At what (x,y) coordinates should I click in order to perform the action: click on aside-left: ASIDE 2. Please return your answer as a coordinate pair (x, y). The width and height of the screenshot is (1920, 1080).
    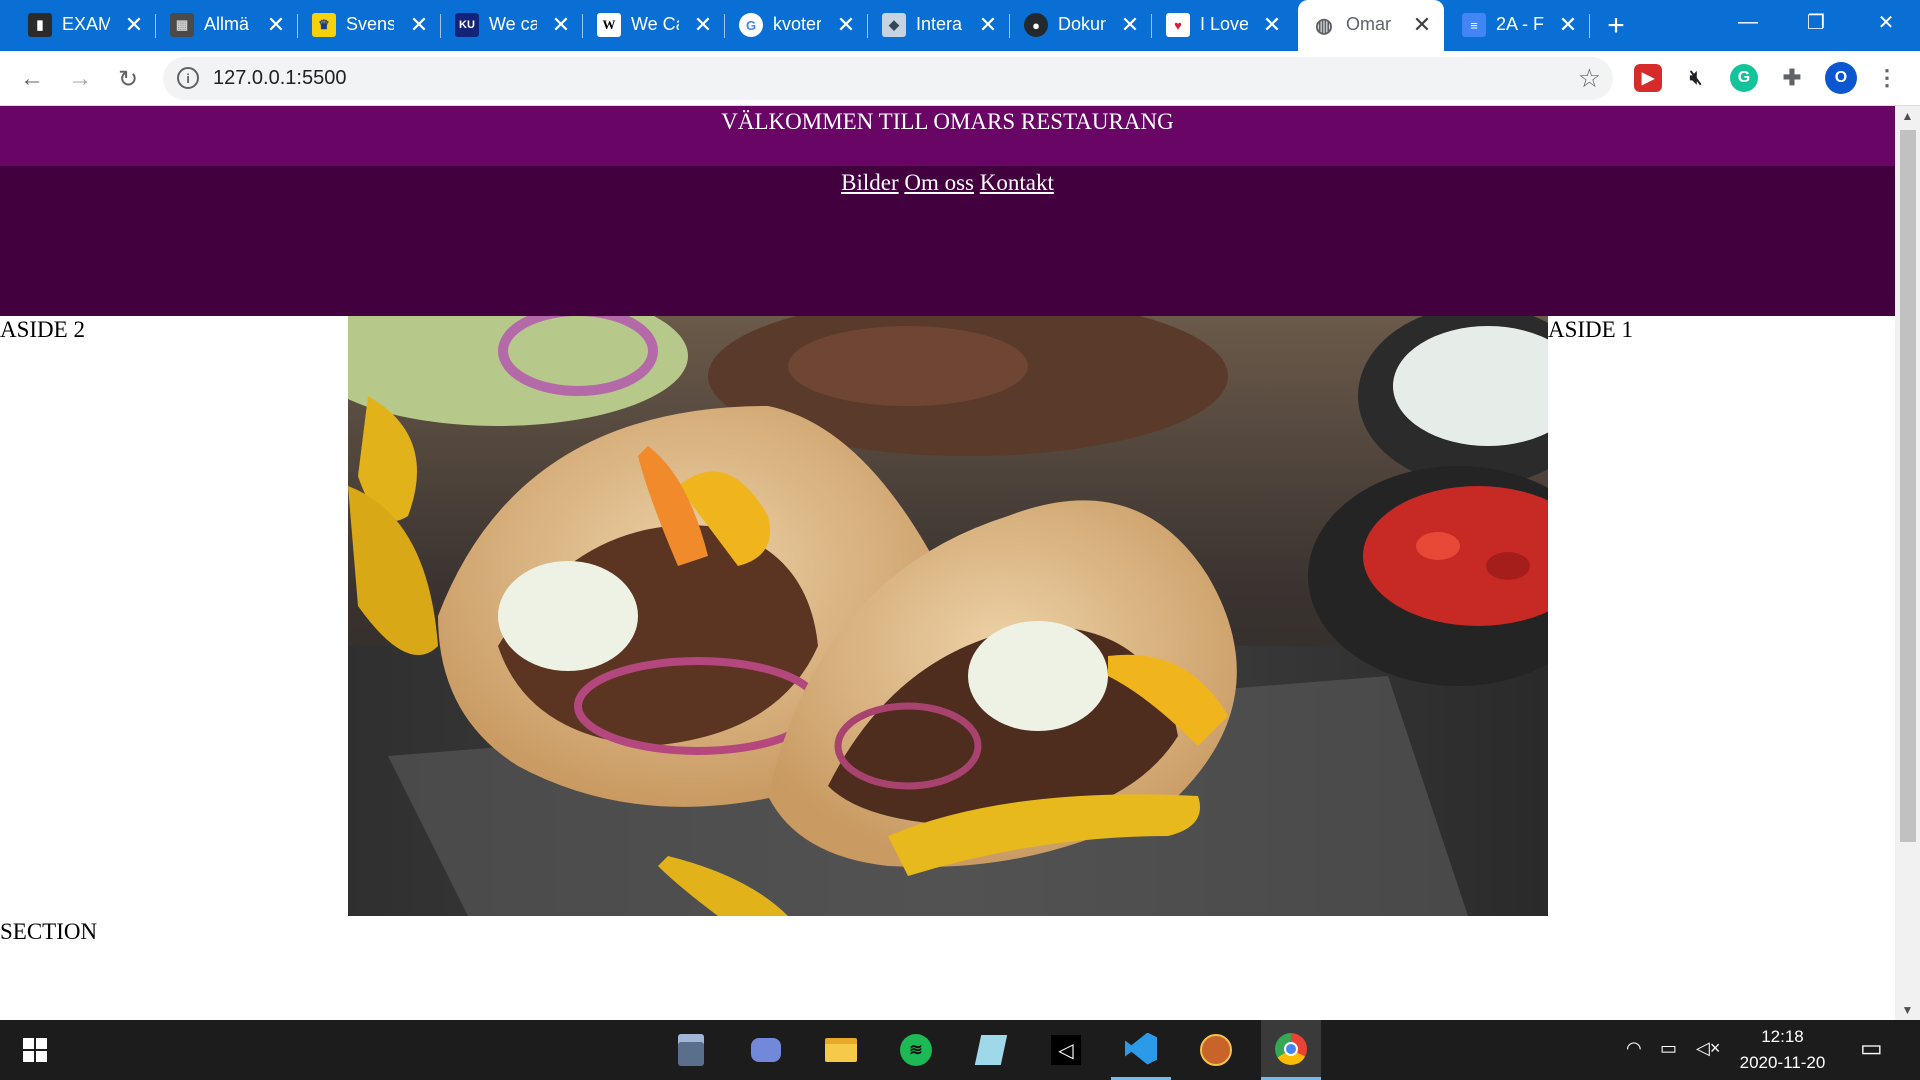
    Looking at the image, I should click on (42, 329).